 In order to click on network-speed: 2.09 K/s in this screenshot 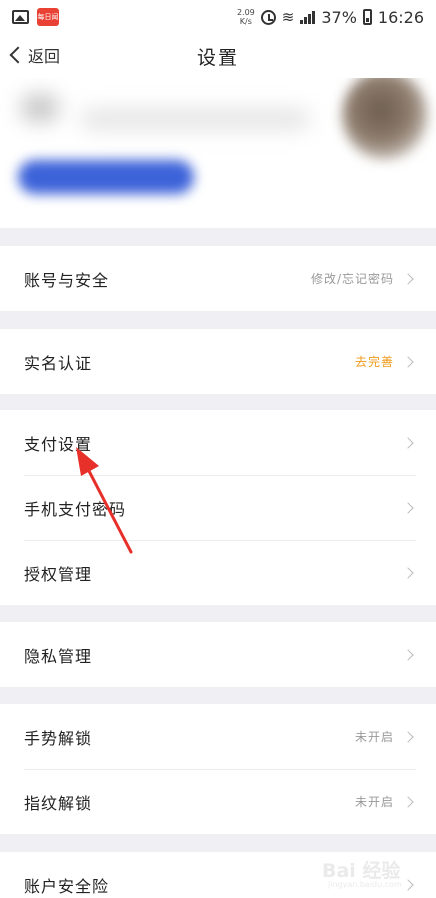, I will do `click(246, 17)`.